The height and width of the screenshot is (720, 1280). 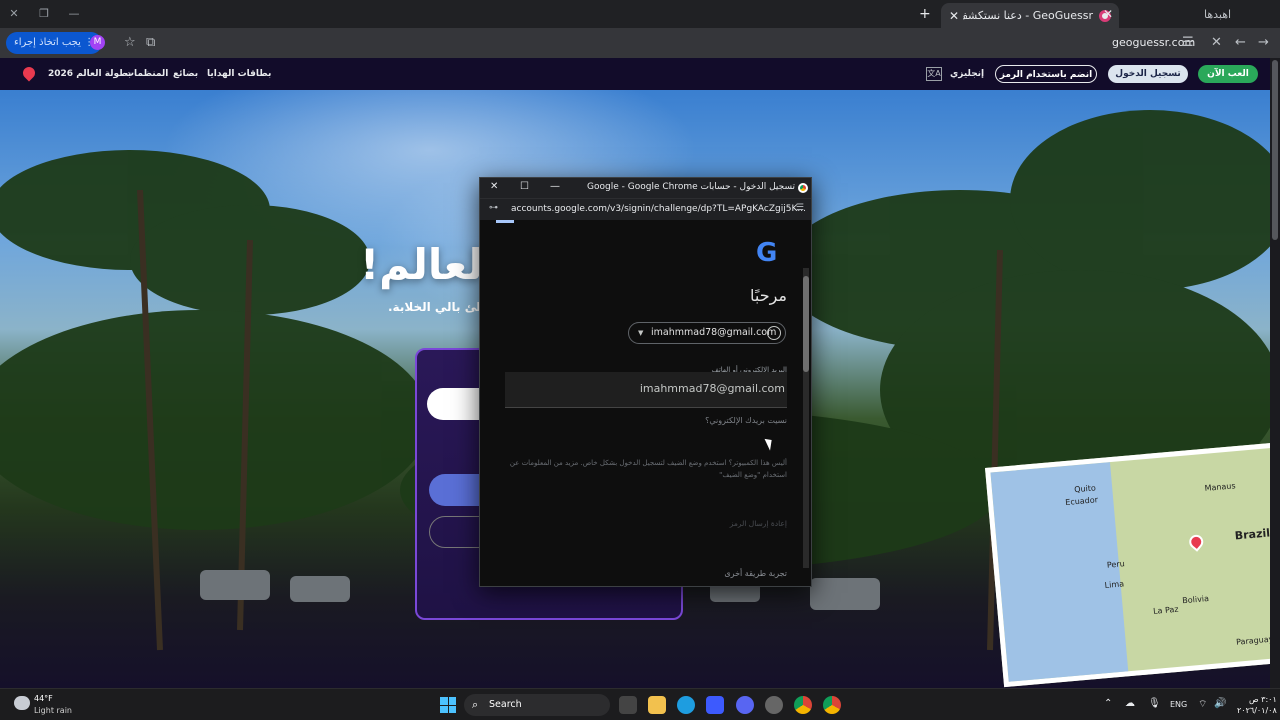 What do you see at coordinates (1195, 599) in the screenshot?
I see `map-label: Bolivia` at bounding box center [1195, 599].